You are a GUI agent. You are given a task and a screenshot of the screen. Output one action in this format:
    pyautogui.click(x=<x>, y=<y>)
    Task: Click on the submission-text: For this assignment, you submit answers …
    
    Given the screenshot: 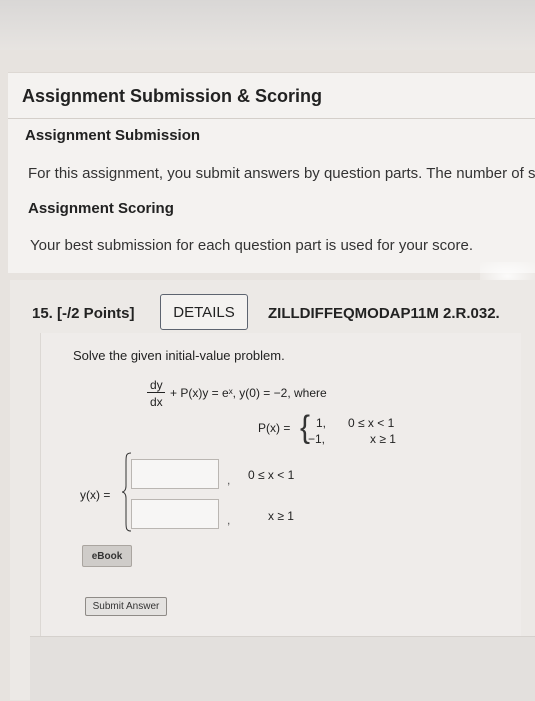 What is the action you would take?
    pyautogui.click(x=281, y=173)
    